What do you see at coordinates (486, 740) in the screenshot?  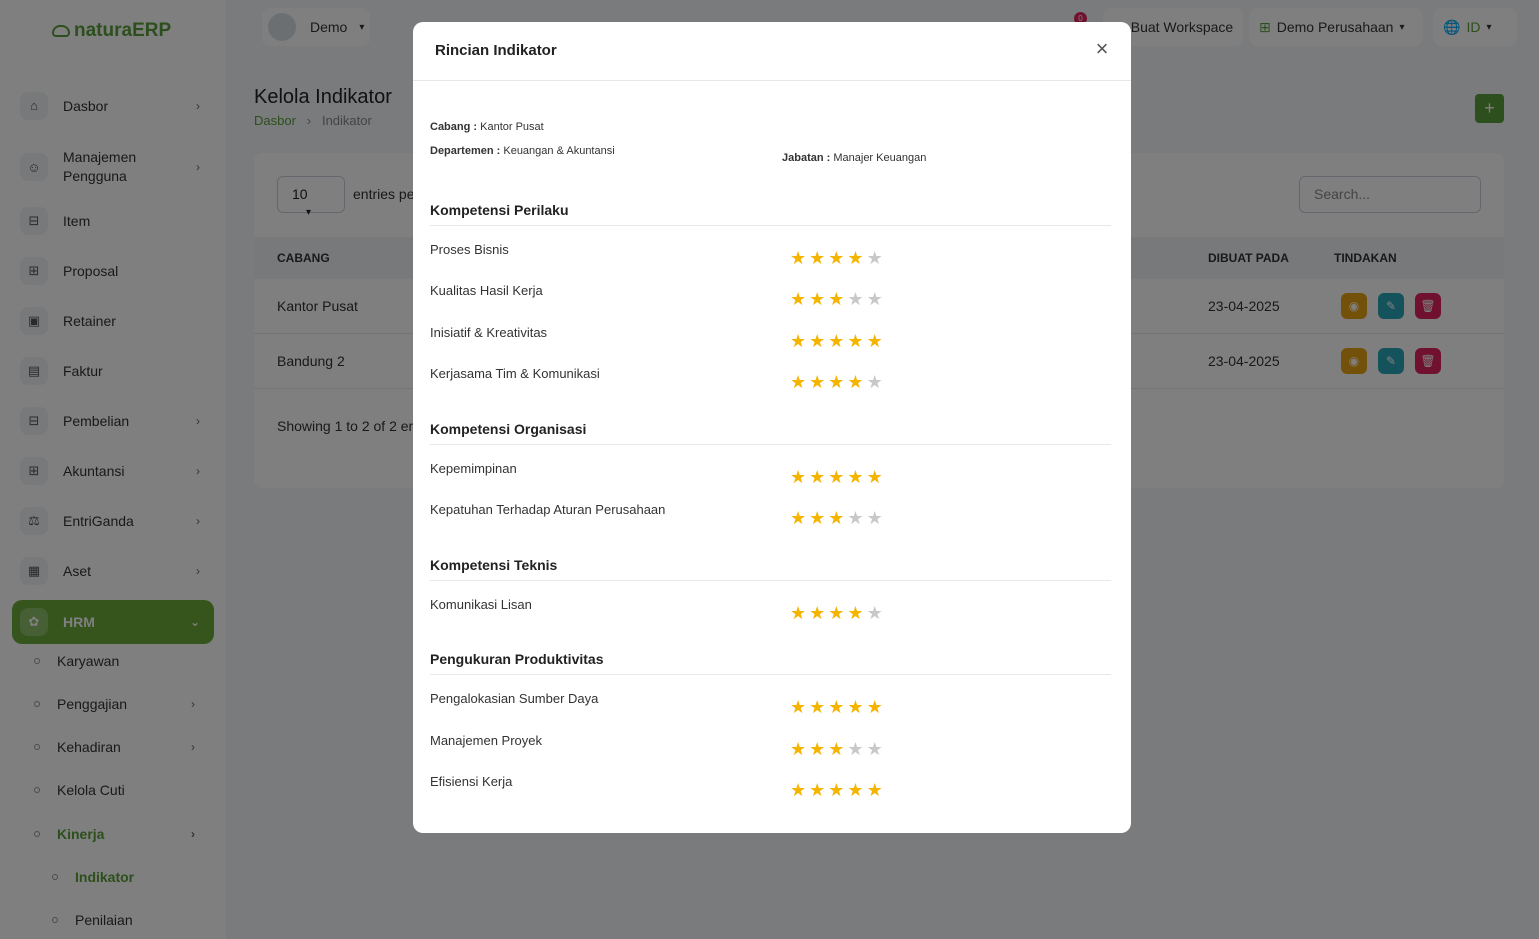 I see `criterion-name: Manajemen Proyek` at bounding box center [486, 740].